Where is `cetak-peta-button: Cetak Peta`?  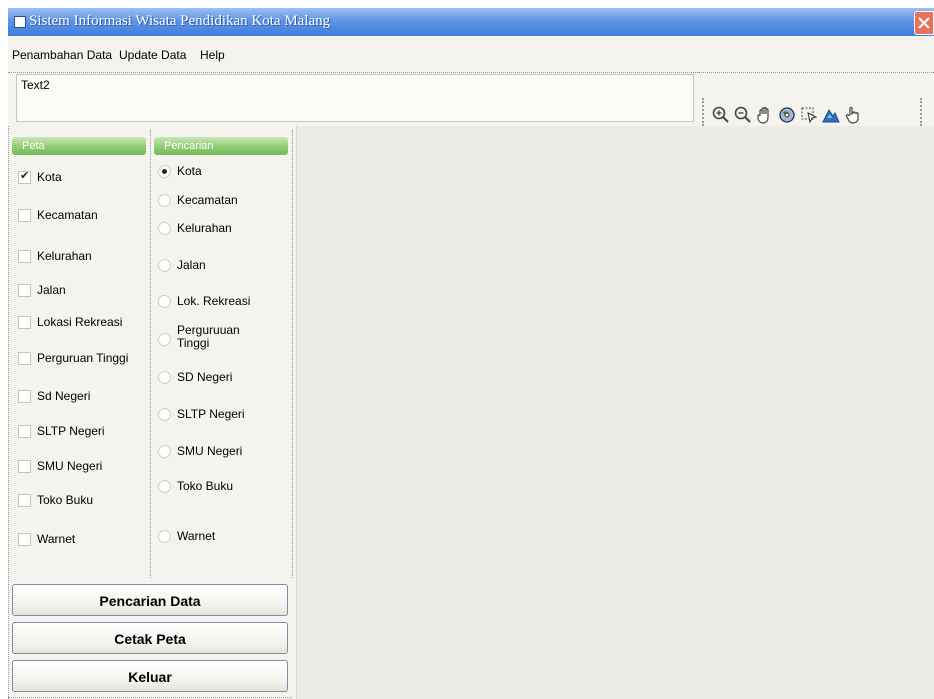
cetak-peta-button: Cetak Peta is located at coordinates (150, 638).